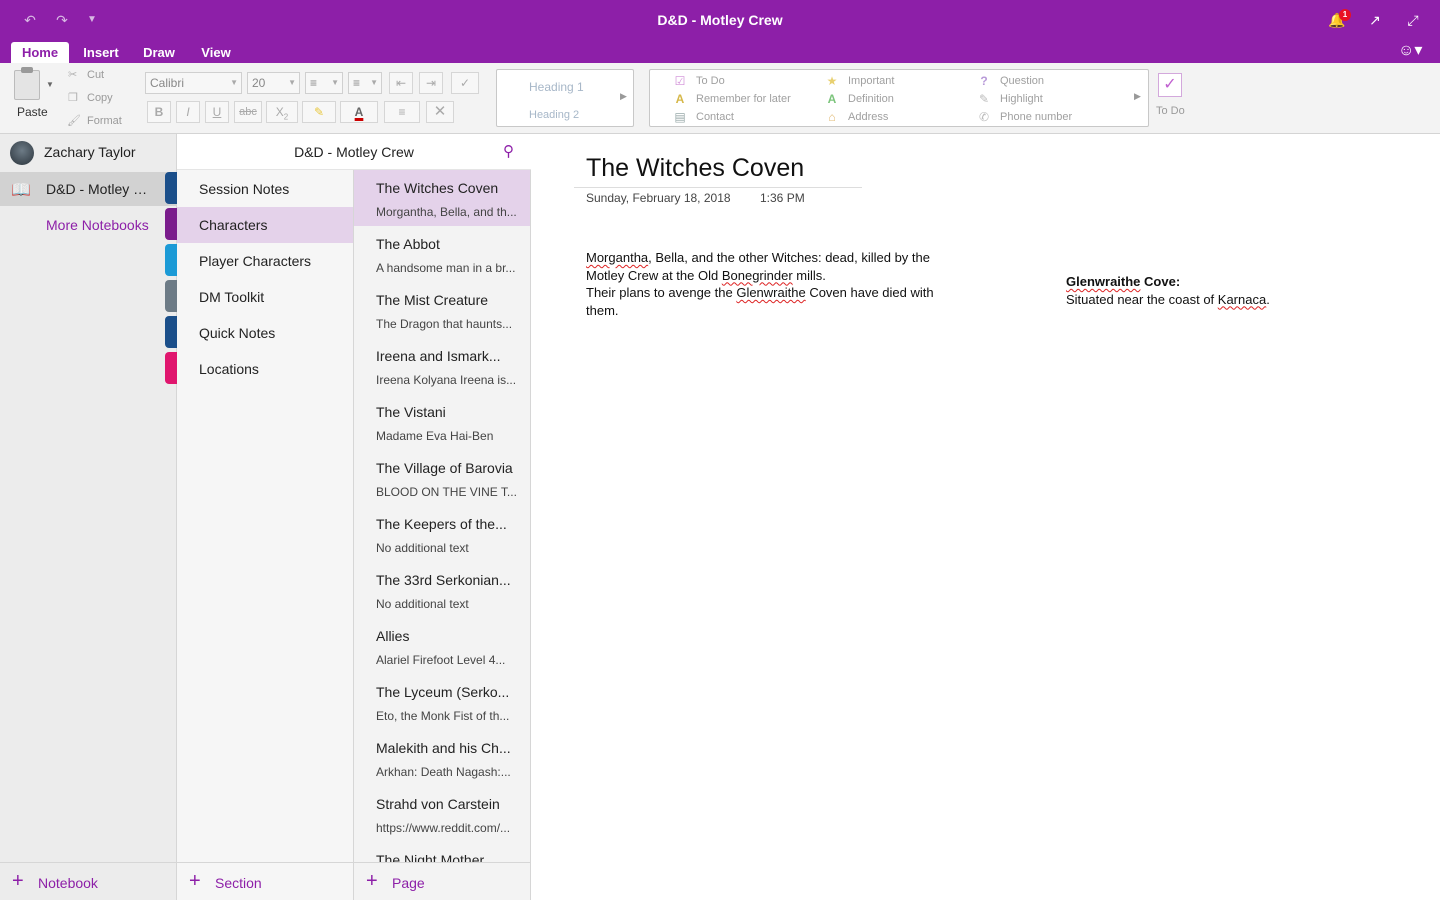 The image size is (1440, 900). What do you see at coordinates (265, 261) in the screenshot?
I see `section-item: Player Characters` at bounding box center [265, 261].